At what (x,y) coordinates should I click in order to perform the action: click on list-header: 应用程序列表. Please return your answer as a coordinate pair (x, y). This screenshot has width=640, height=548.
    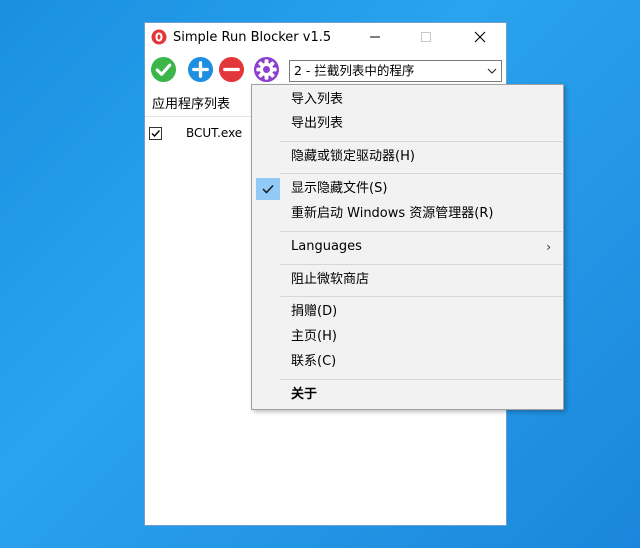
    Looking at the image, I should click on (200, 105).